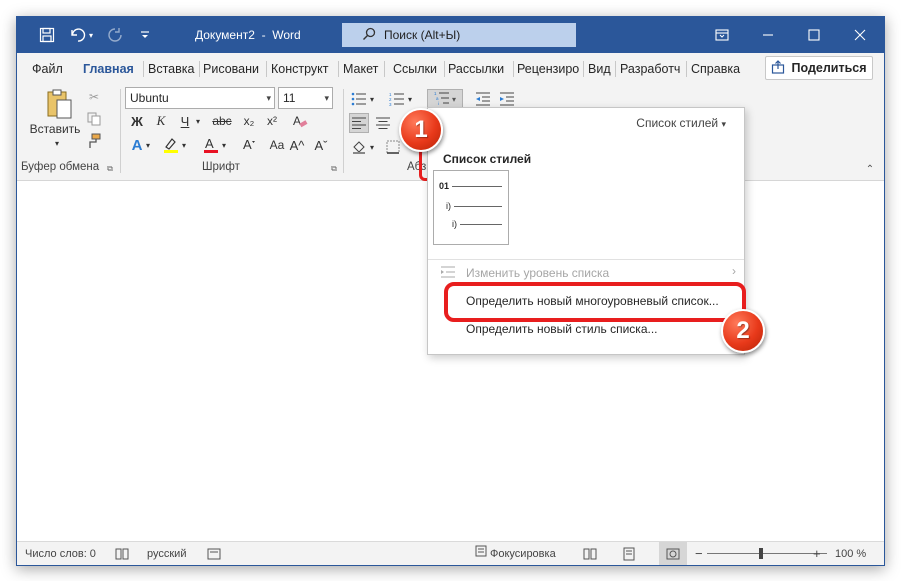 Image resolution: width=901 pixels, height=581 pixels. What do you see at coordinates (47, 69) in the screenshot?
I see `tab-file: Файл` at bounding box center [47, 69].